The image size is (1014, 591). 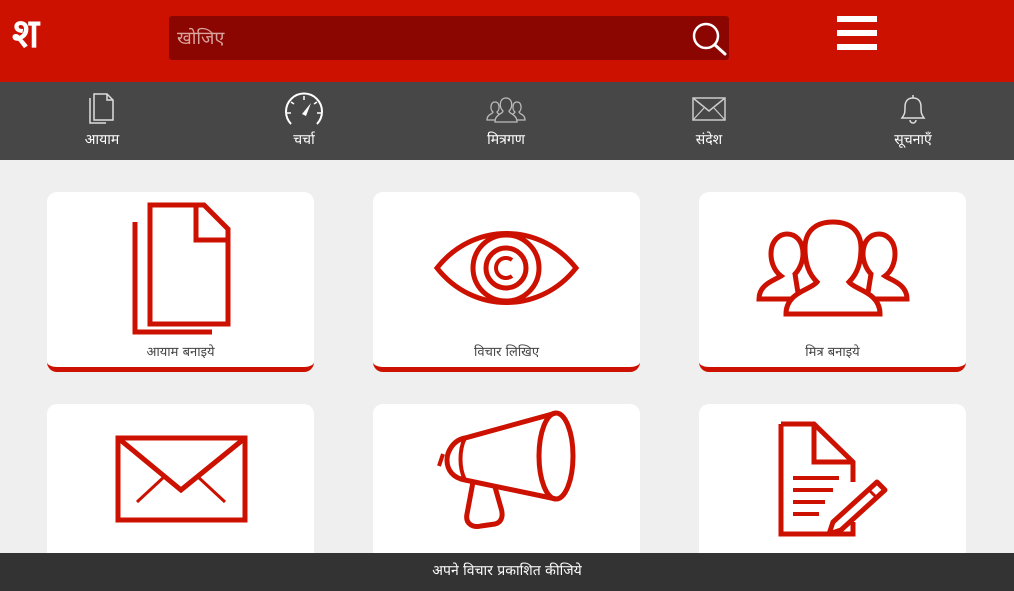 I want to click on speedometer-icon, so click(x=304, y=108).